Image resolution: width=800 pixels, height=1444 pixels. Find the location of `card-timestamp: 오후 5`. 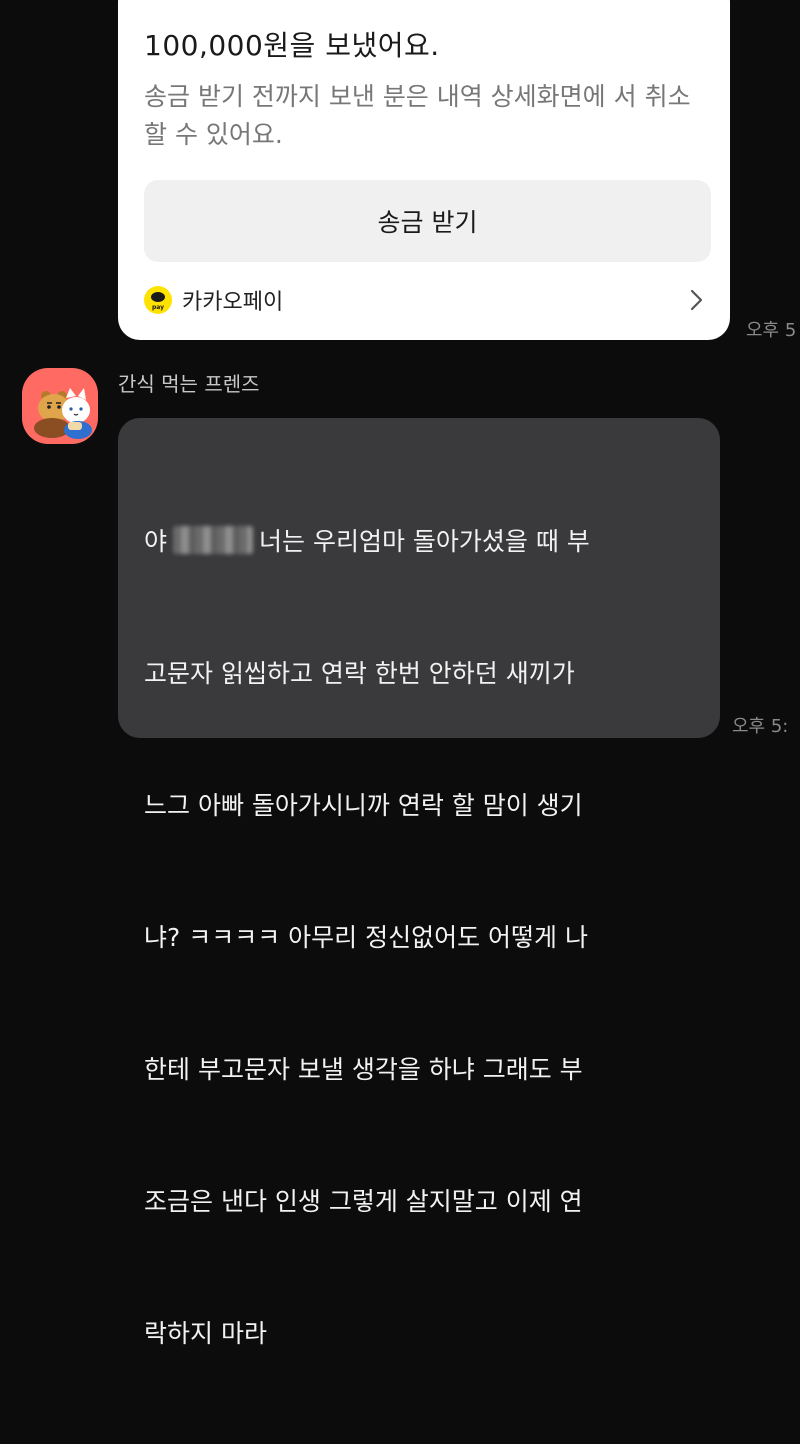

card-timestamp: 오후 5 is located at coordinates (771, 330).